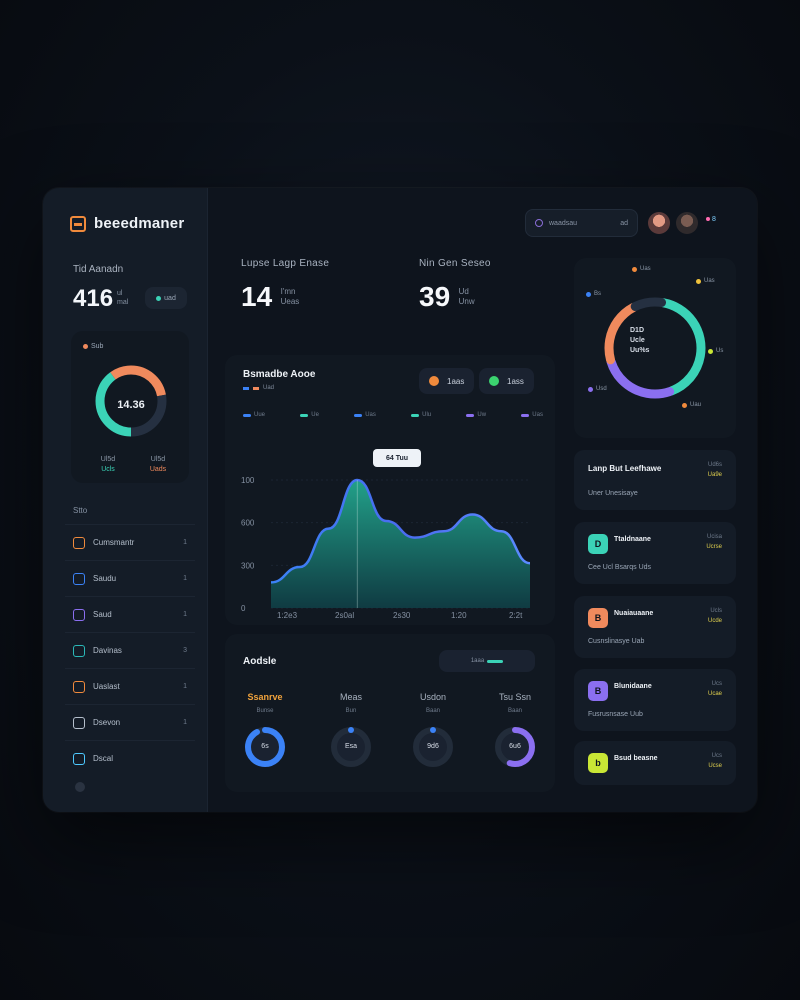 Image resolution: width=800 pixels, height=1000 pixels. I want to click on list-item: B Blunidaane Fusrusnsase Uub Ucs Ucae, so click(655, 700).